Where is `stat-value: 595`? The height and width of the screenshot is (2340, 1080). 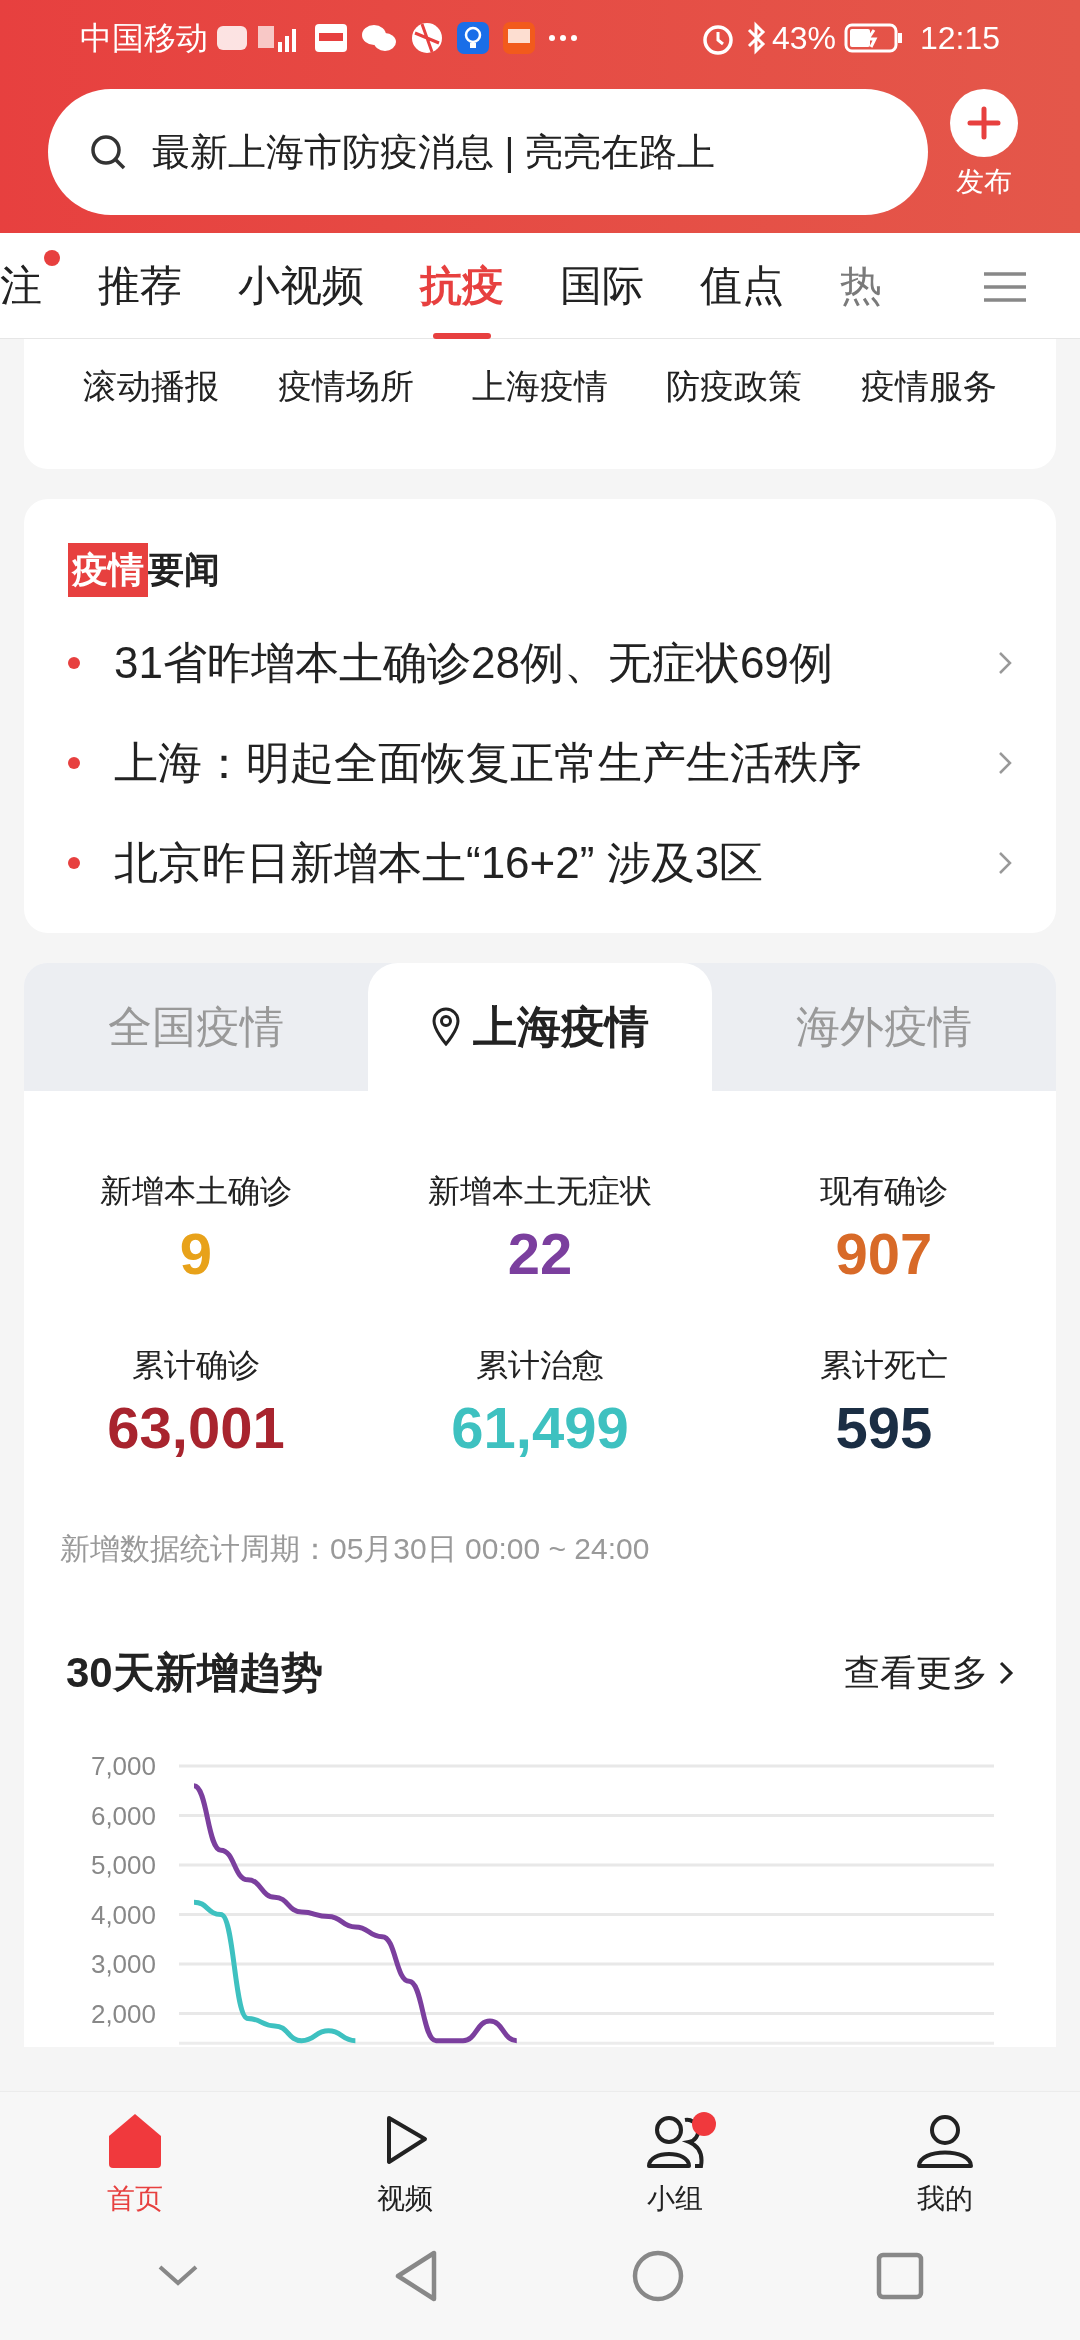
stat-value: 595 is located at coordinates (884, 1427).